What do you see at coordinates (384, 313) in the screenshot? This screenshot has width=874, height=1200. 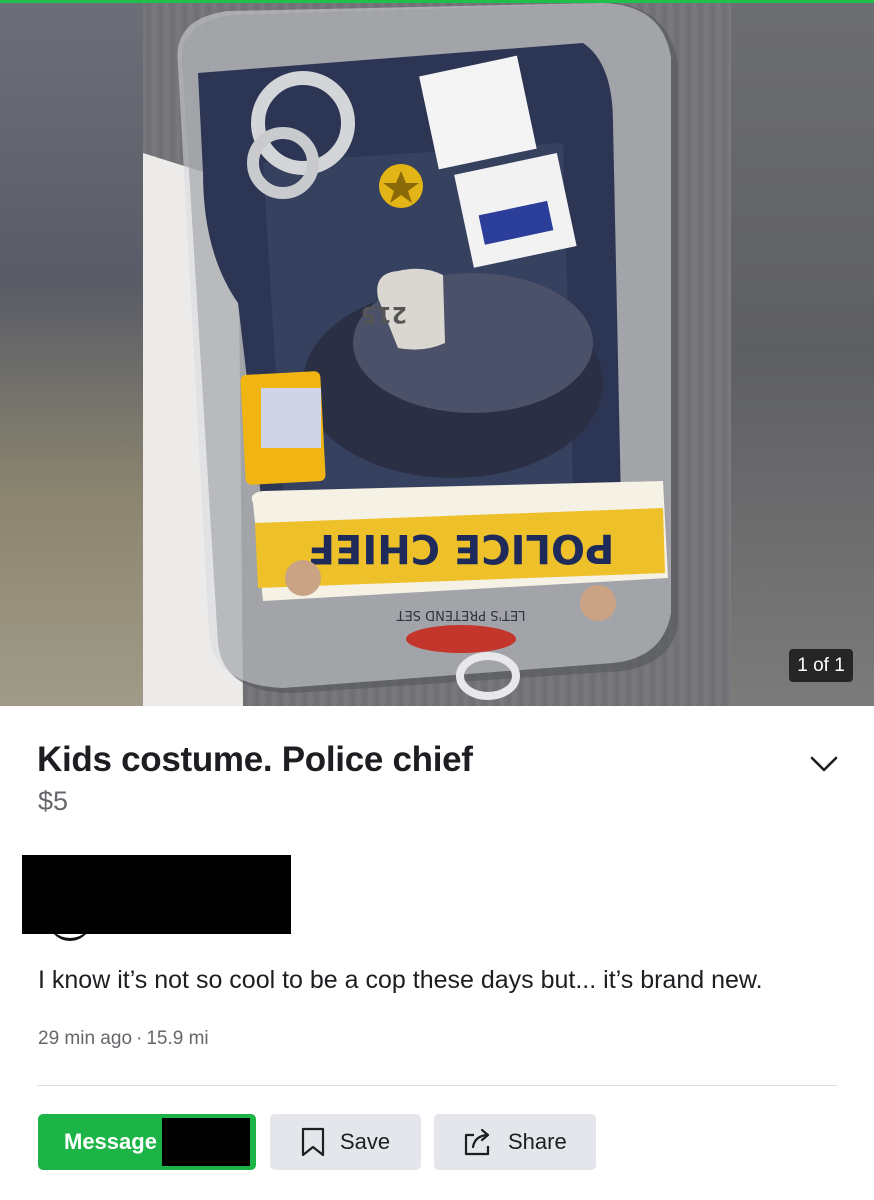 I see `badge-number-text: 215` at bounding box center [384, 313].